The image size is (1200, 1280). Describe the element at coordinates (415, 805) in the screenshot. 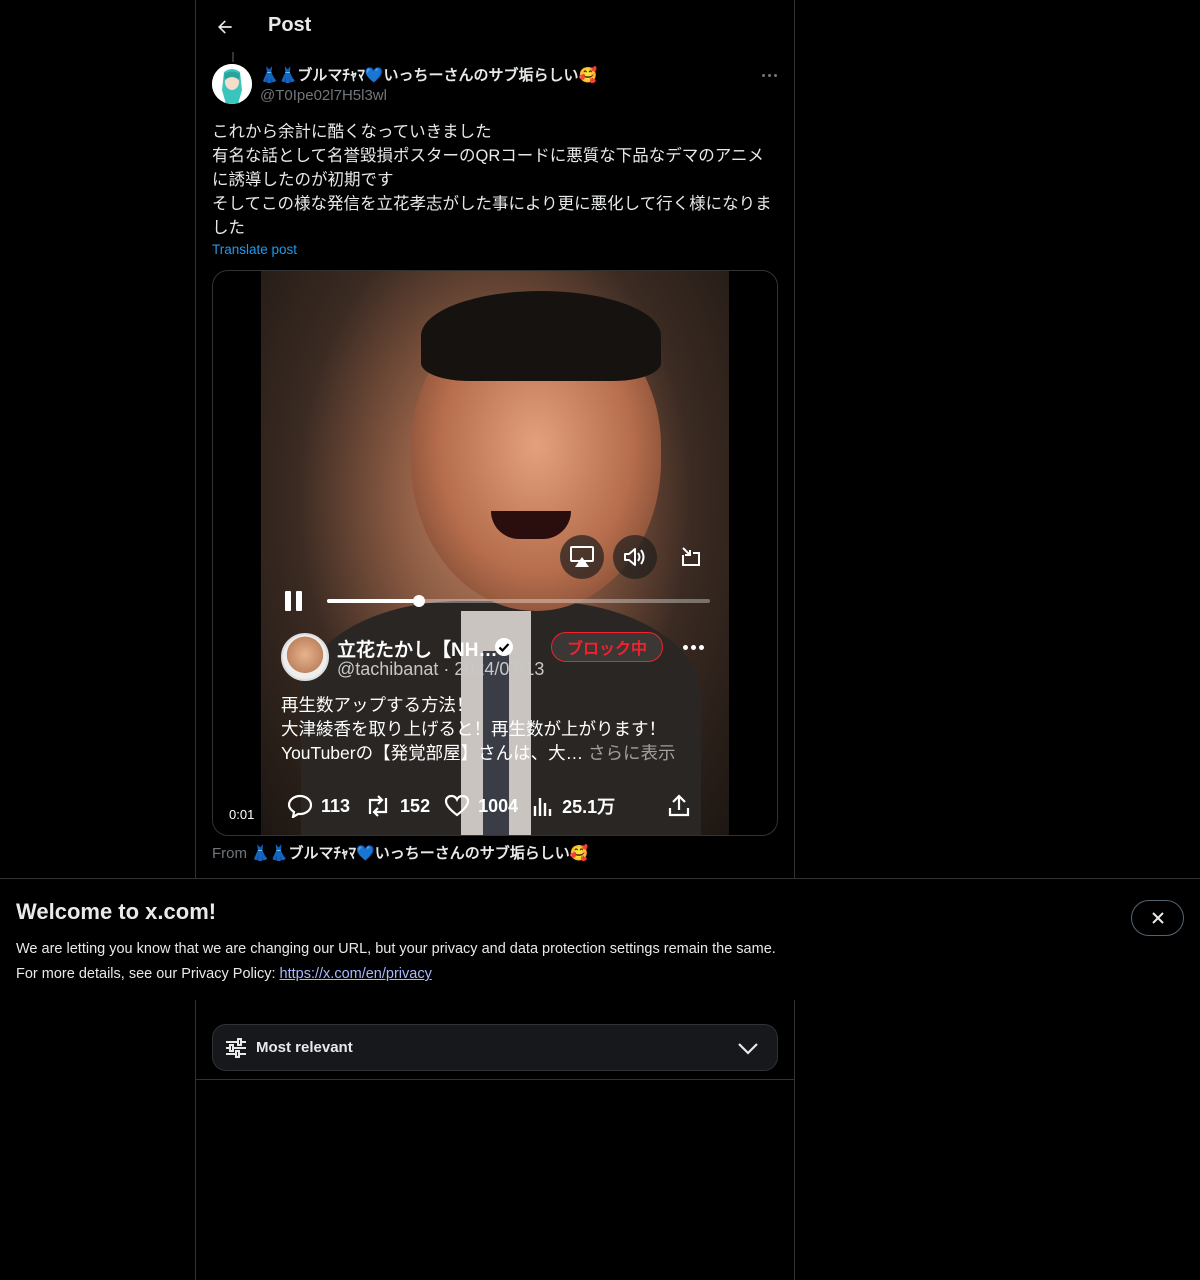

I see `embedded-reposts-count: 152` at that location.